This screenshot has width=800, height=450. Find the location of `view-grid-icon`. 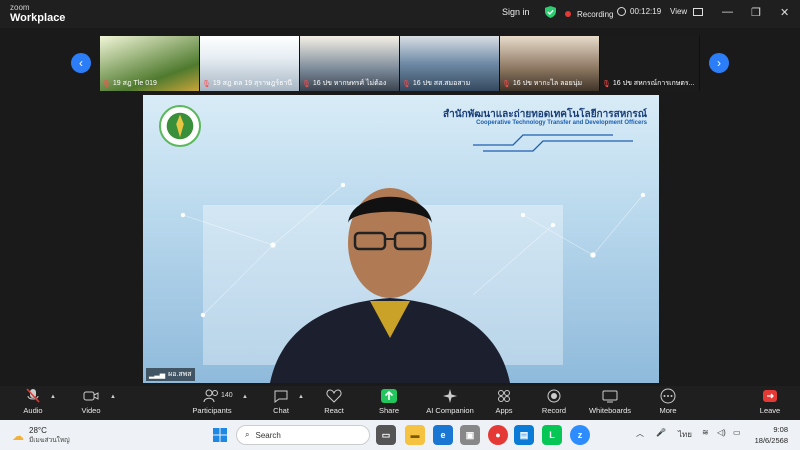

view-grid-icon is located at coordinates (698, 11).